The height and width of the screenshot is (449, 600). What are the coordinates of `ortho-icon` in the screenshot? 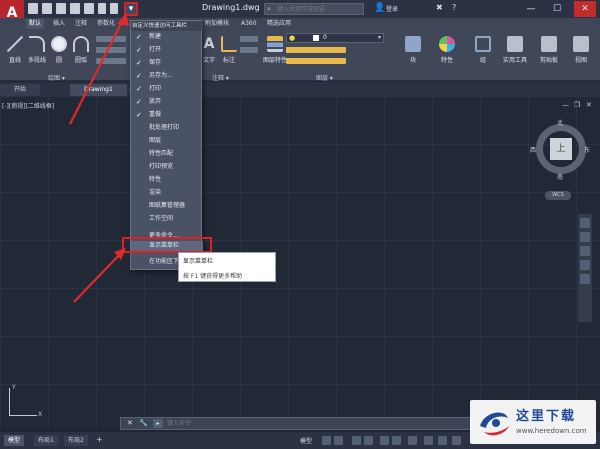 It's located at (356, 440).